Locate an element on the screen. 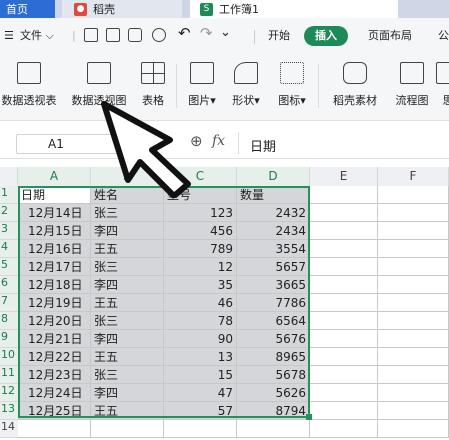 The image size is (449, 440). menu-start: 开始 is located at coordinates (279, 36).